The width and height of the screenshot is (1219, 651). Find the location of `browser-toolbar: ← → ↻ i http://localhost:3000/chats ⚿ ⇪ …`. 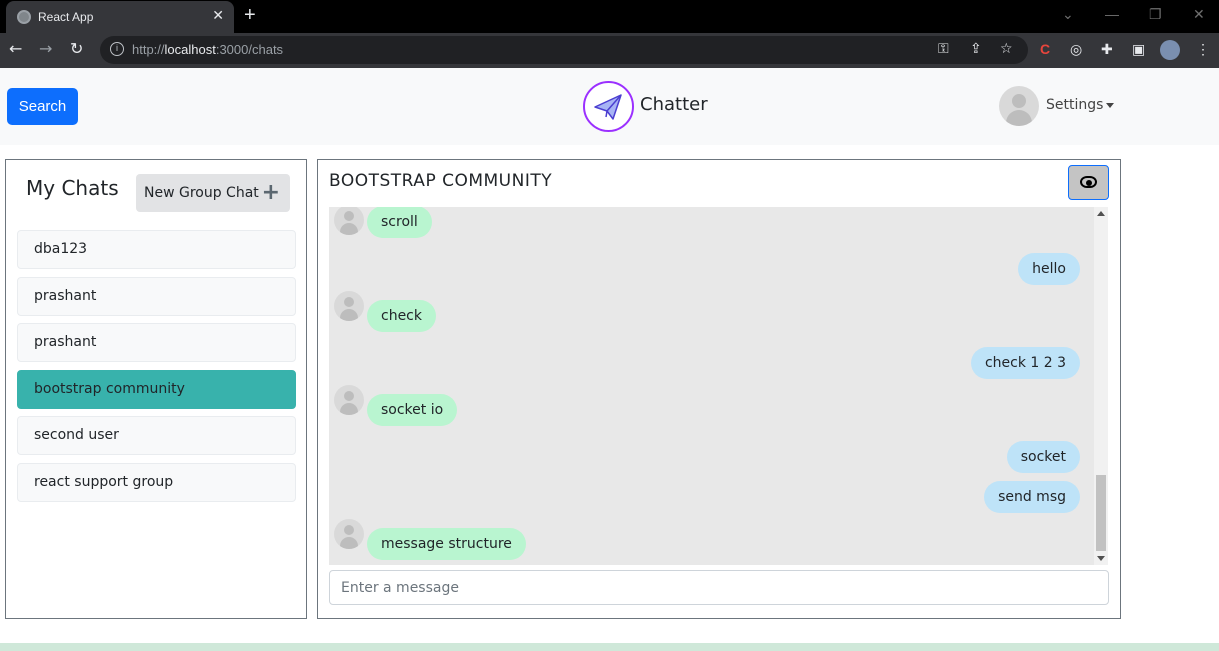

browser-toolbar: ← → ↻ i http://localhost:3000/chats ⚿ ⇪ … is located at coordinates (609, 50).